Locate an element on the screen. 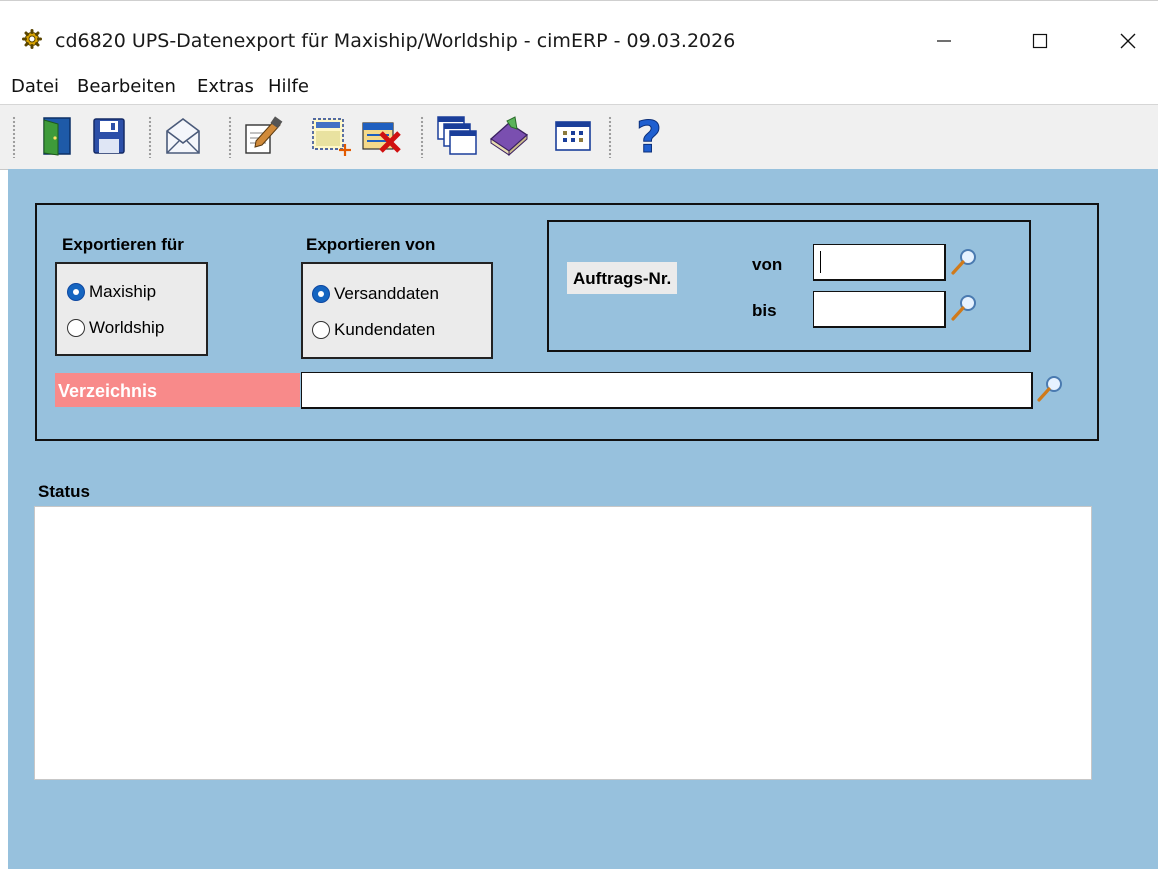 This screenshot has height=869, width=1158. help-question-icon: ? is located at coordinates (649, 136).